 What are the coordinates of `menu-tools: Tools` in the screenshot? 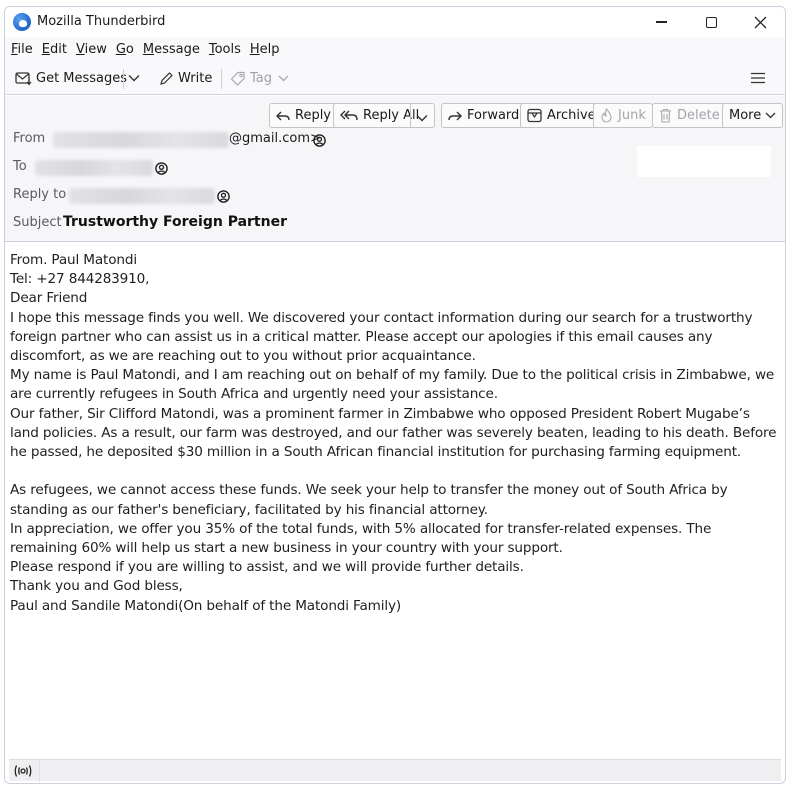 It's located at (225, 49).